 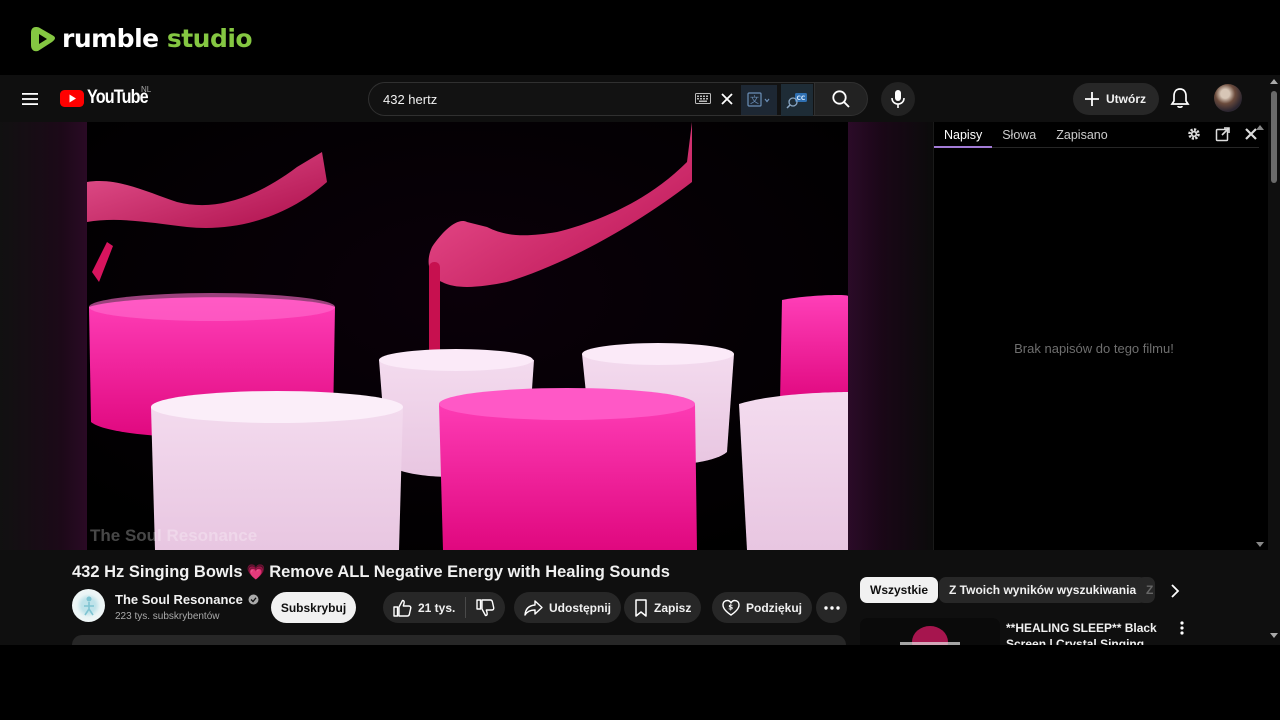 I want to click on video-watermark: The Soul Resonance, so click(x=174, y=535).